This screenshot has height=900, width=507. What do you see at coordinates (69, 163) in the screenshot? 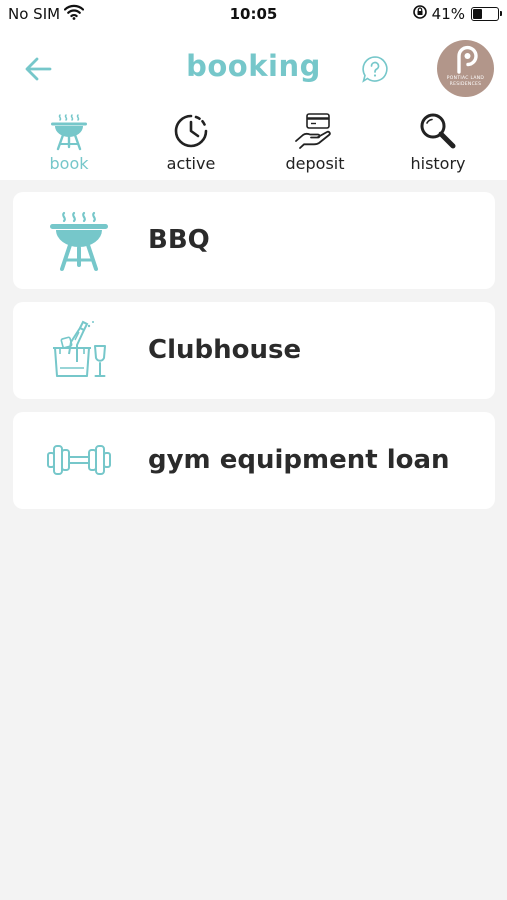
I see `tab-book-label: book` at bounding box center [69, 163].